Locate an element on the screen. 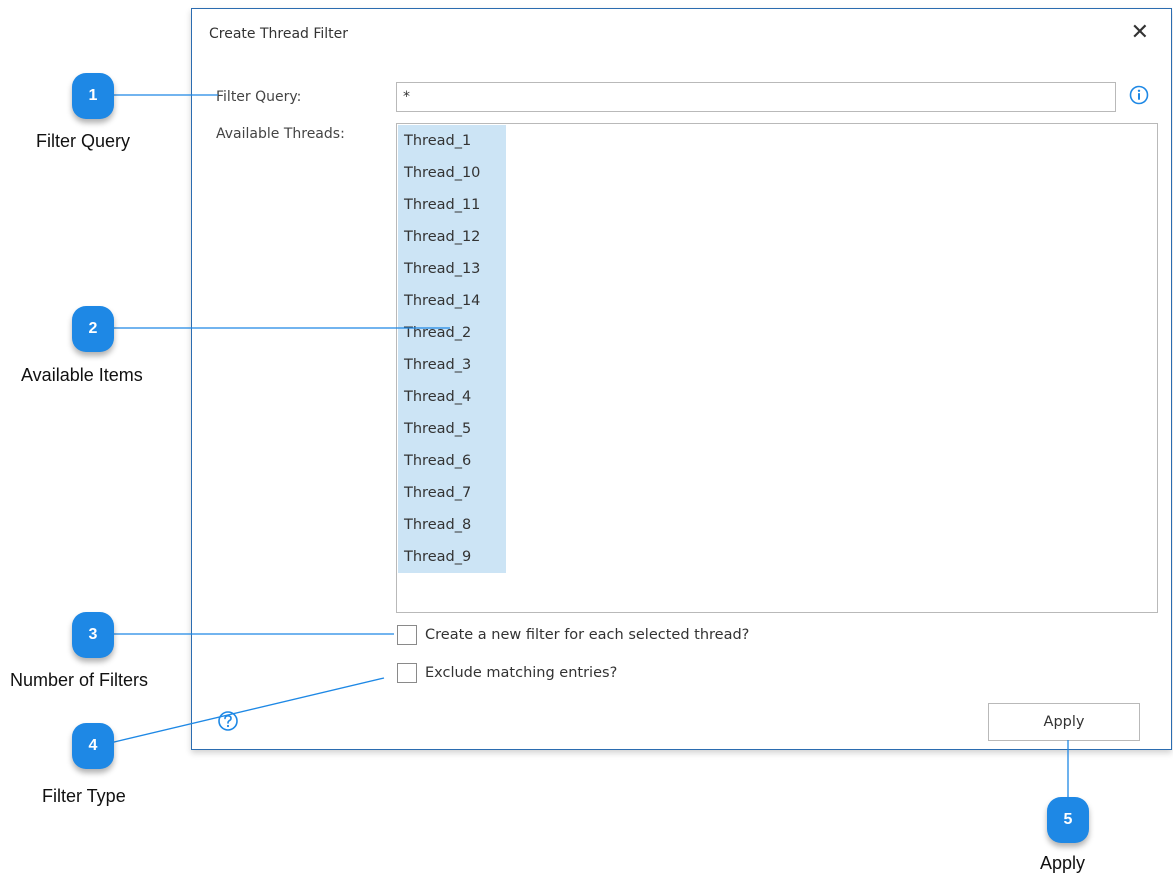 This screenshot has width=1173, height=879. callout-4-caption: Filter Type is located at coordinates (84, 796).